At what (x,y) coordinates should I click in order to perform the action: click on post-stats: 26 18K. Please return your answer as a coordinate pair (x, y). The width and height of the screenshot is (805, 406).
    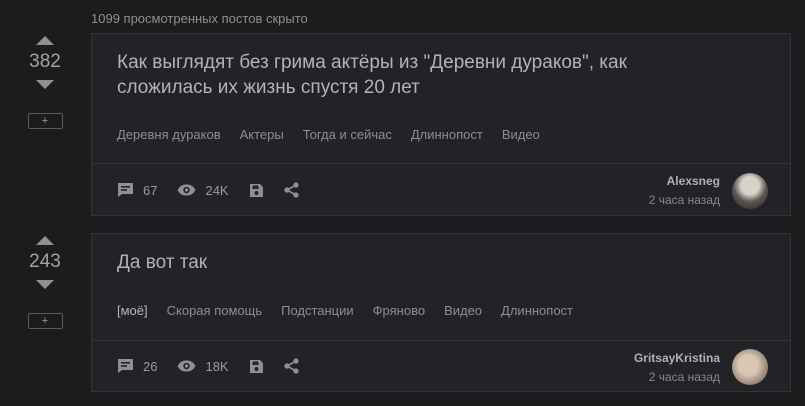
    Looking at the image, I should click on (218, 366).